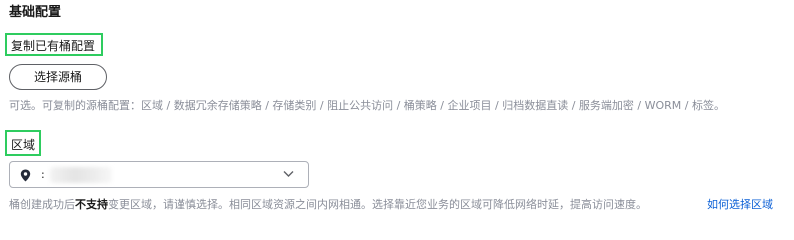 This screenshot has width=794, height=240. Describe the element at coordinates (91, 204) in the screenshot. I see `region-hint-bold: 不支持` at that location.